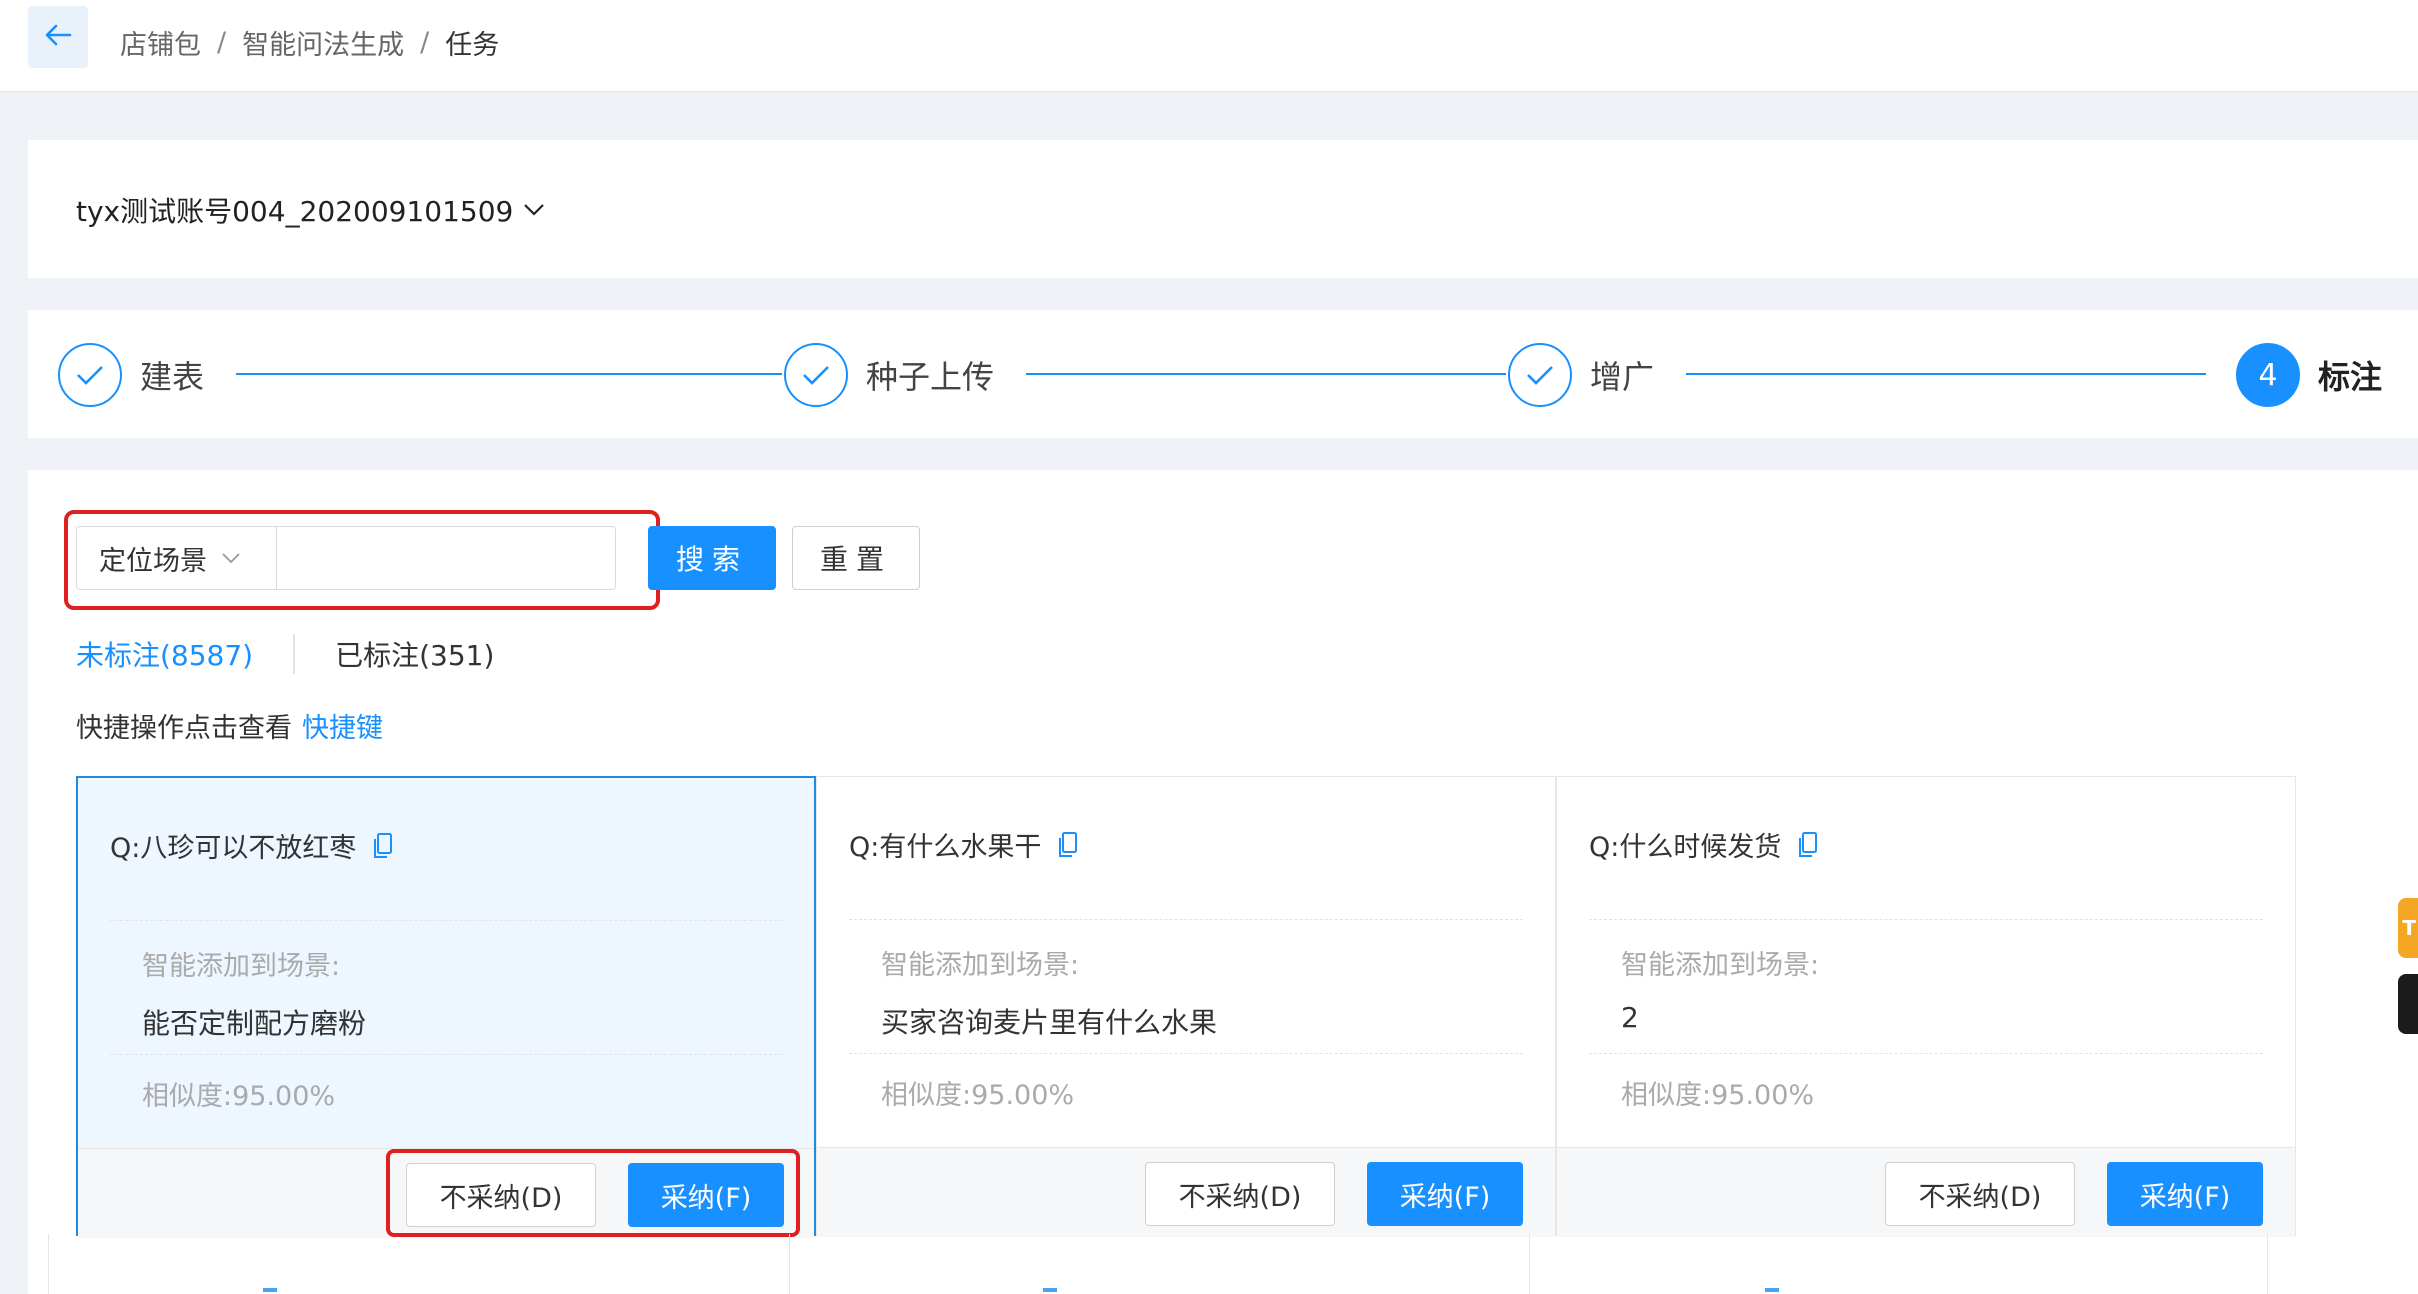 The width and height of the screenshot is (2418, 1294). Describe the element at coordinates (930, 377) in the screenshot. I see `step-label: 种子上传` at that location.